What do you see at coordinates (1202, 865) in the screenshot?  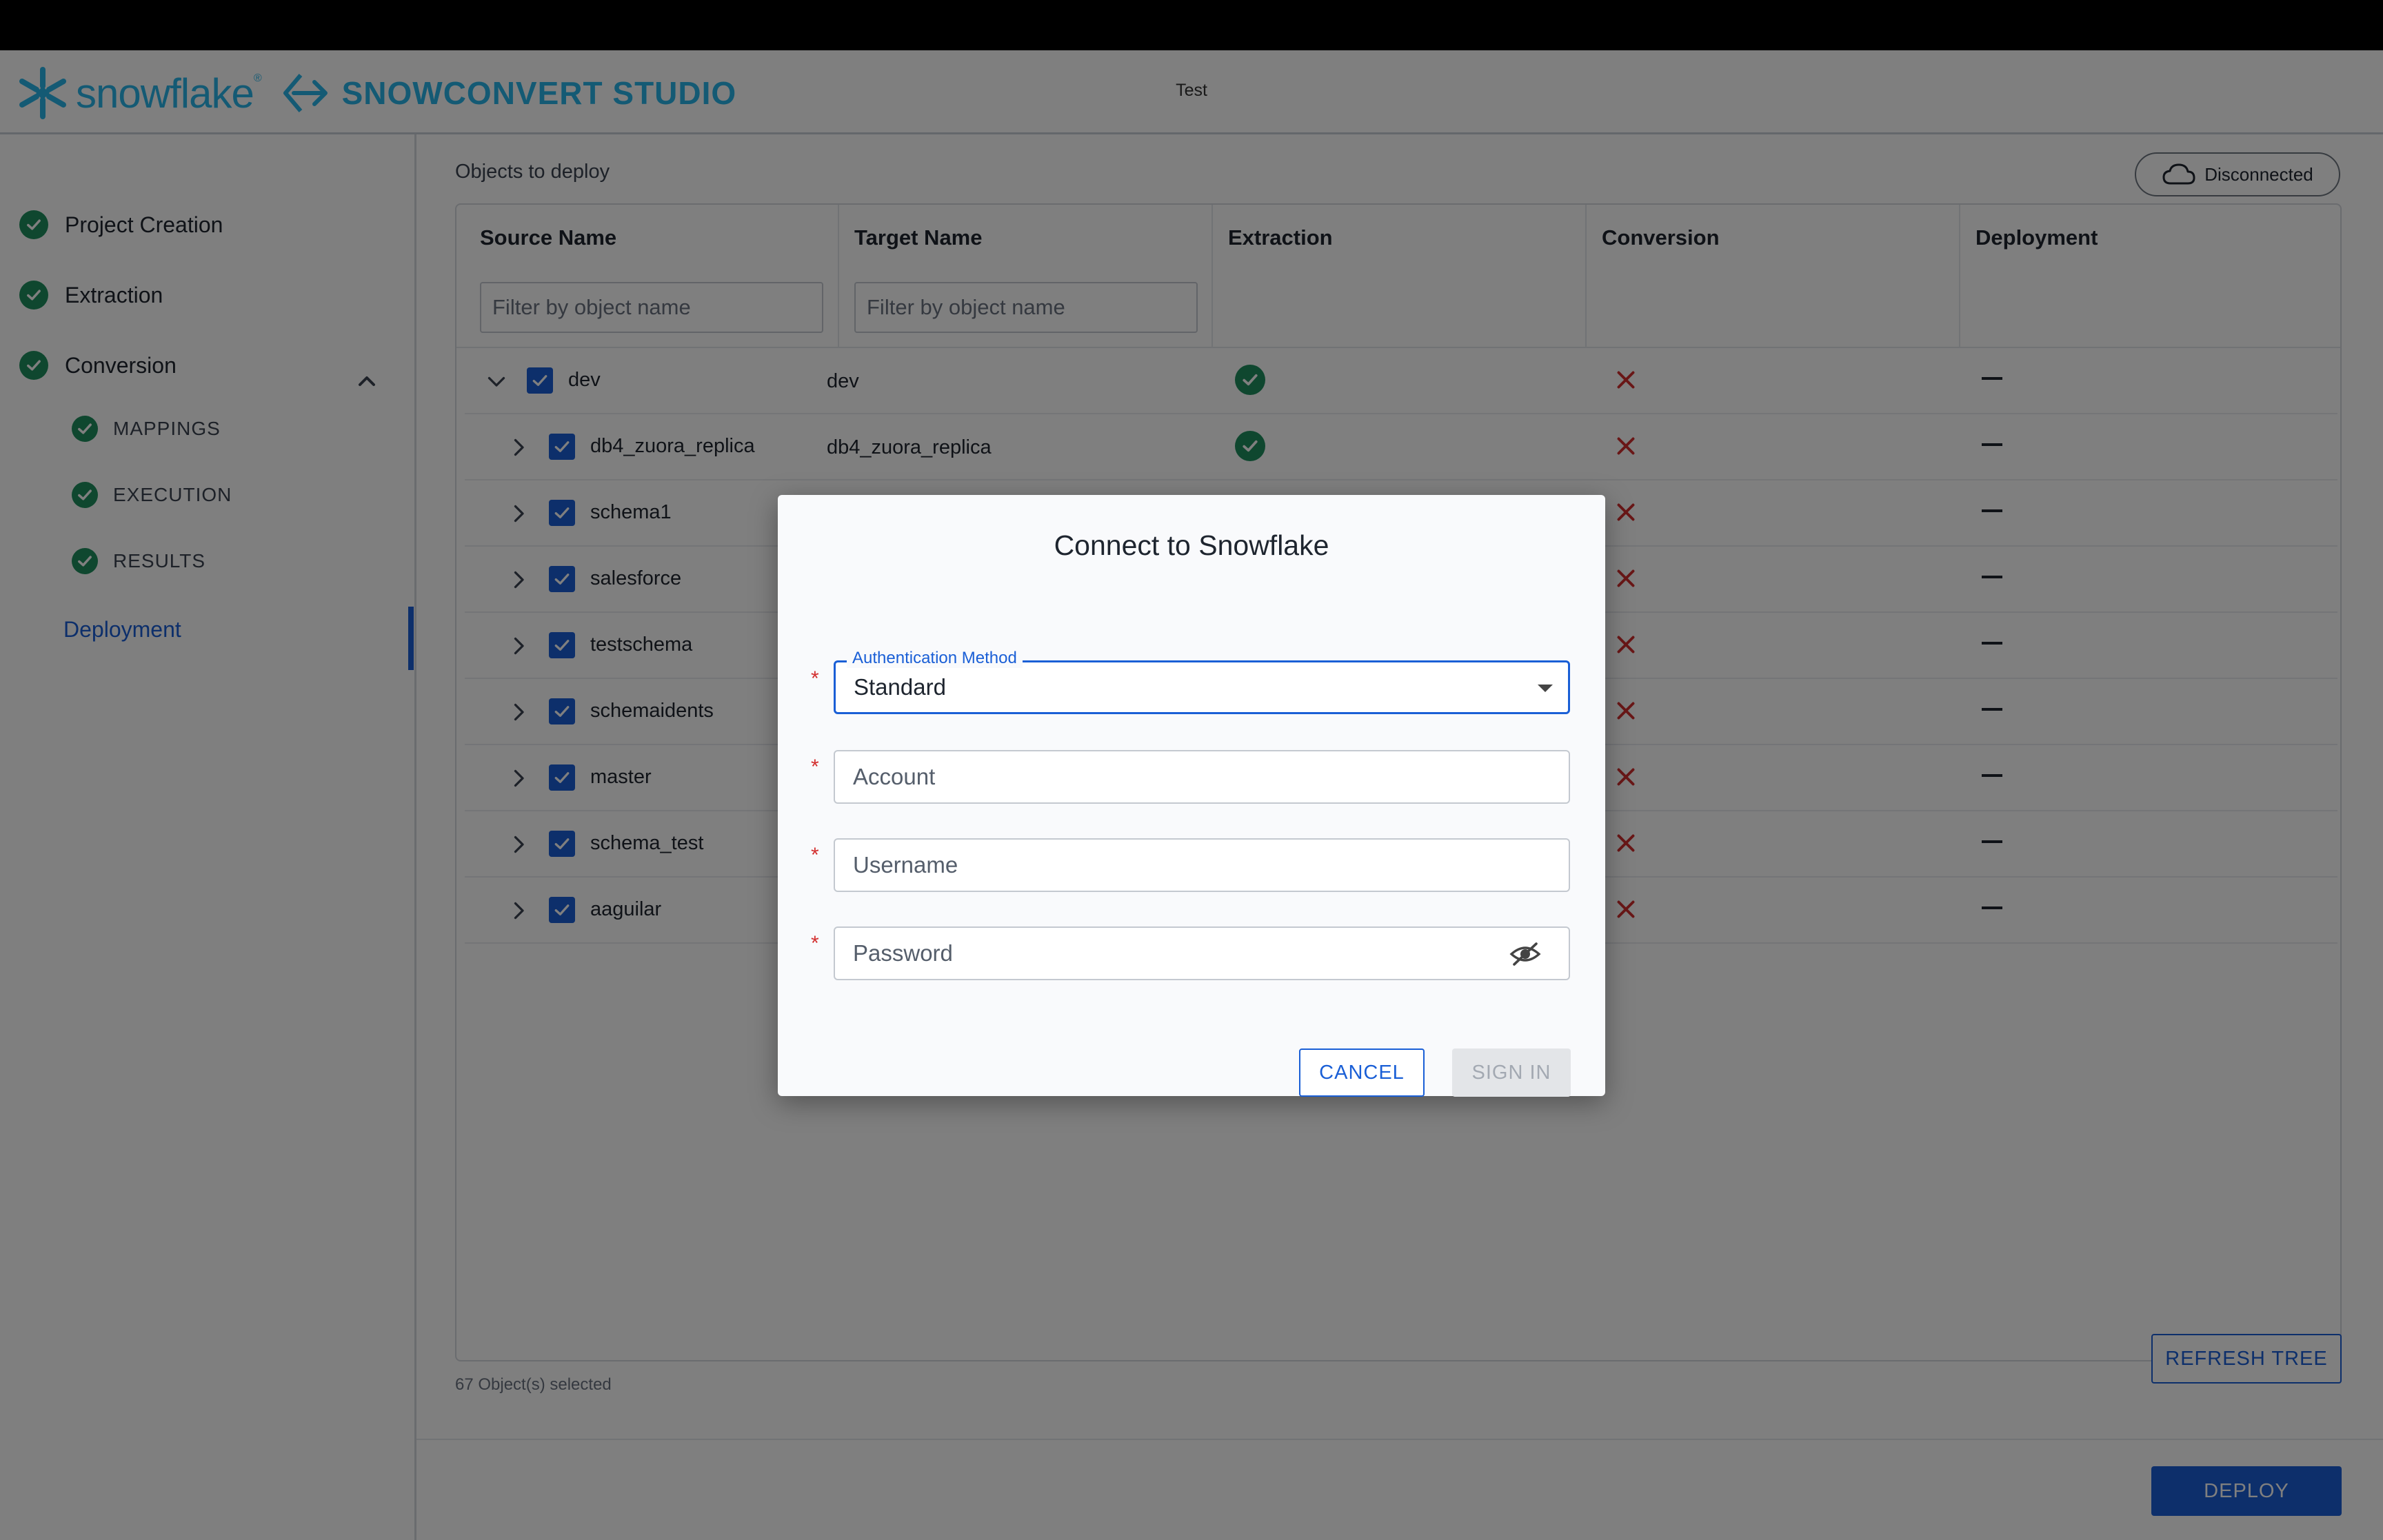 I see `username-input: Username` at bounding box center [1202, 865].